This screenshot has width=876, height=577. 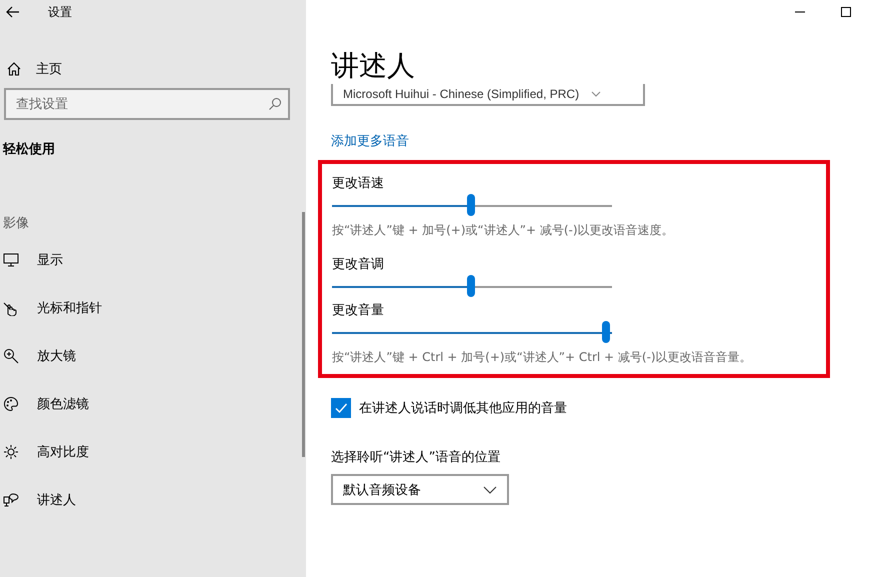 What do you see at coordinates (846, 12) in the screenshot?
I see `maximize-icon` at bounding box center [846, 12].